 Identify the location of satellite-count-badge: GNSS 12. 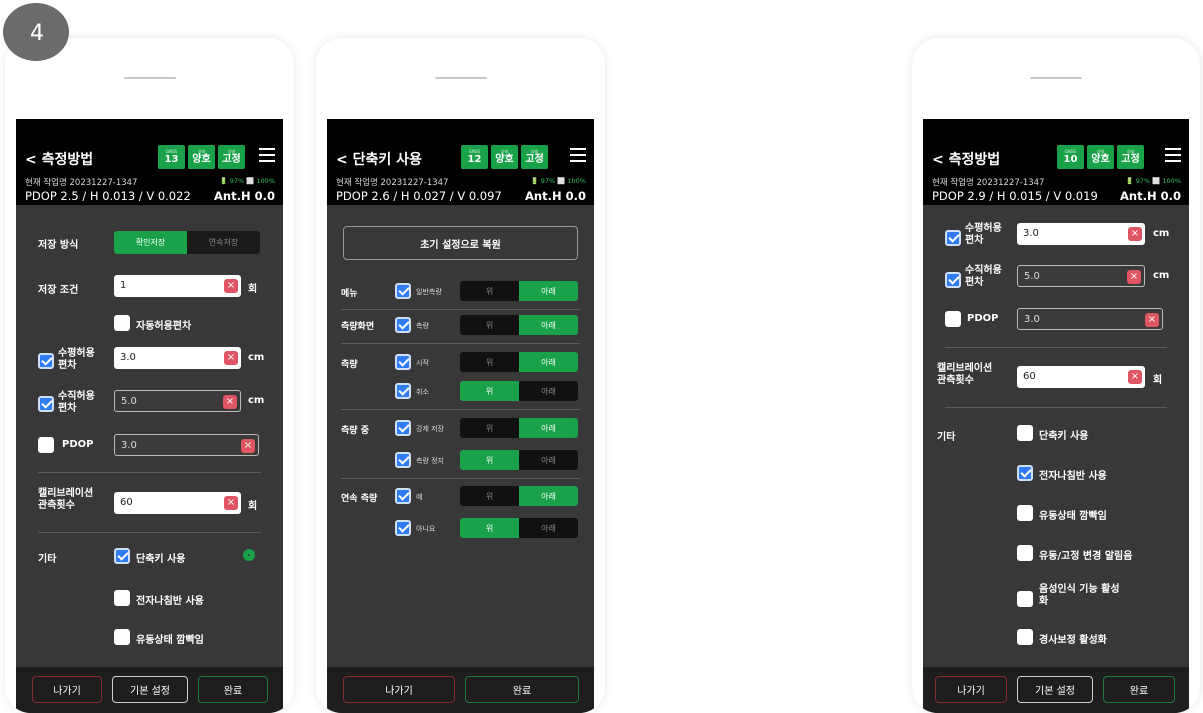
(474, 157).